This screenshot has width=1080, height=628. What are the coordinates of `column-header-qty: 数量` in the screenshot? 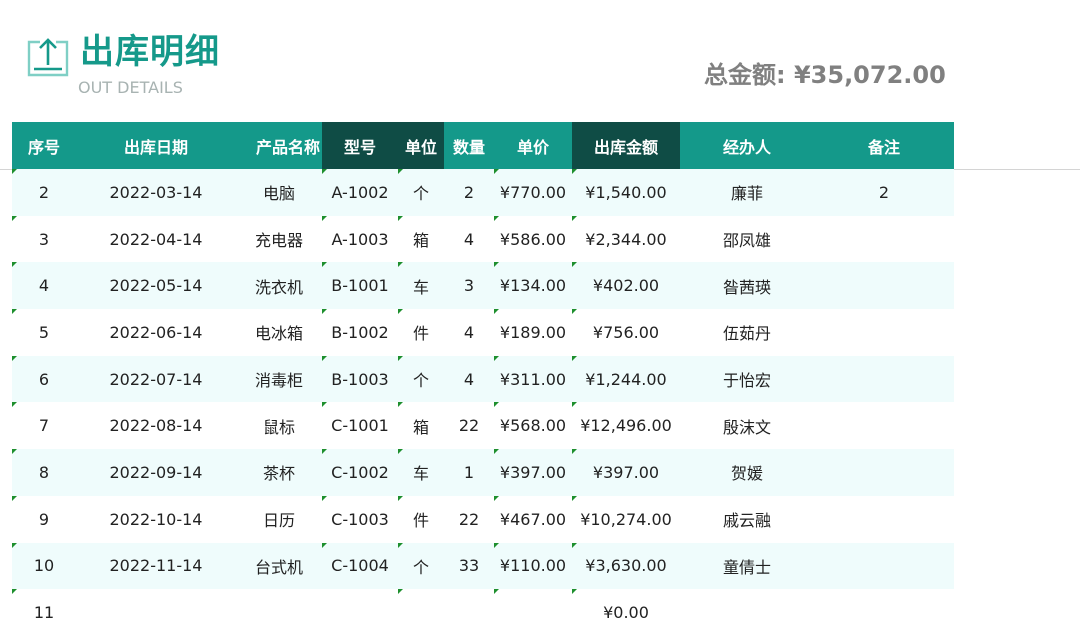 It's located at (469, 145).